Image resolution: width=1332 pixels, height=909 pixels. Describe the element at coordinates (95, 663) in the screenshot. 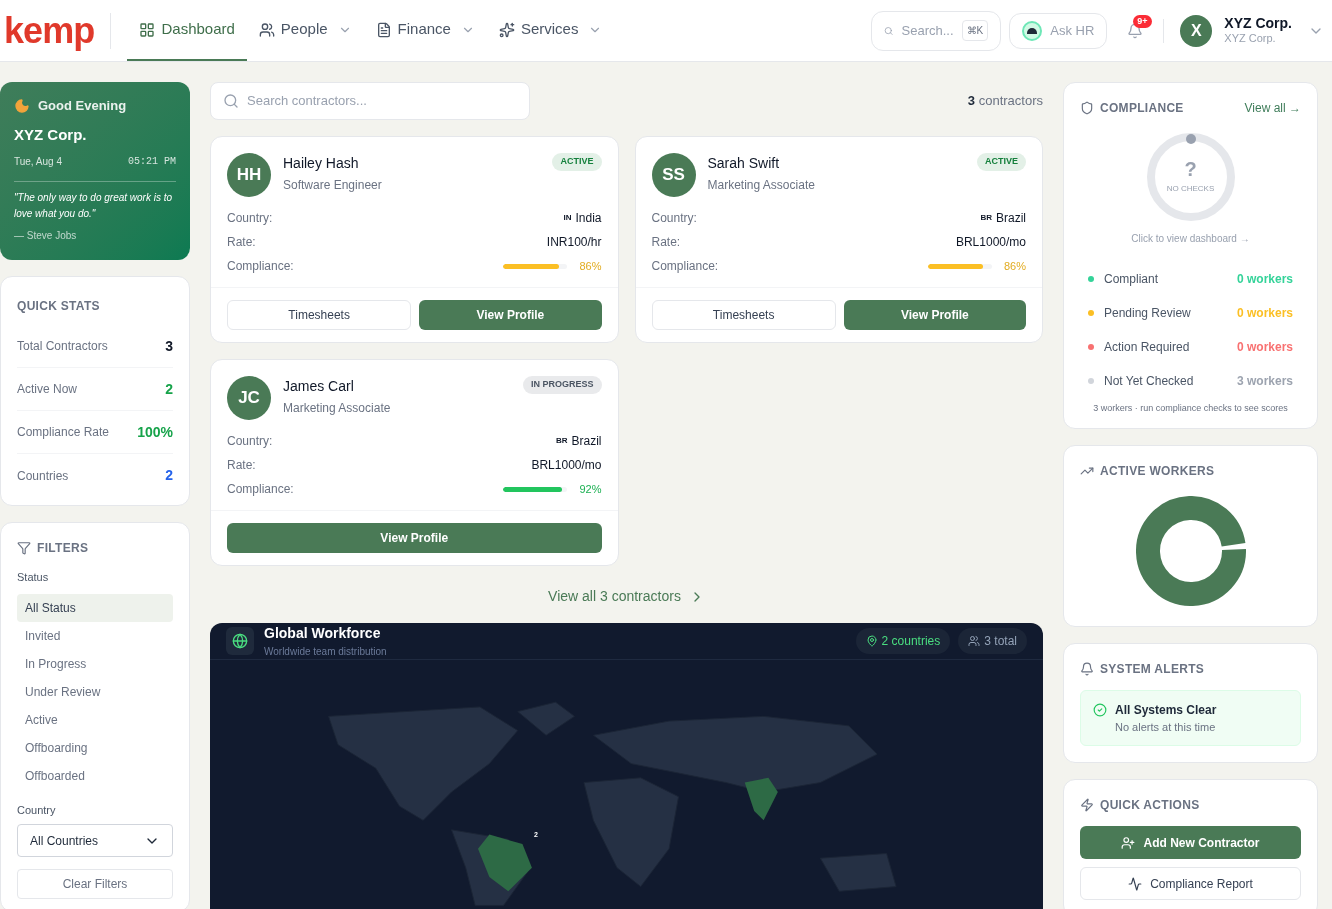

I see `status-option: In Progress` at that location.